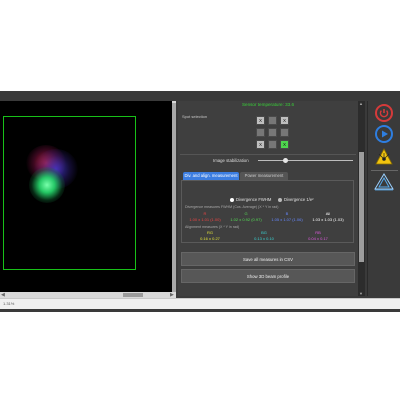 This screenshot has height=400, width=400. What do you see at coordinates (384, 170) in the screenshot?
I see `toolbar-divider` at bounding box center [384, 170].